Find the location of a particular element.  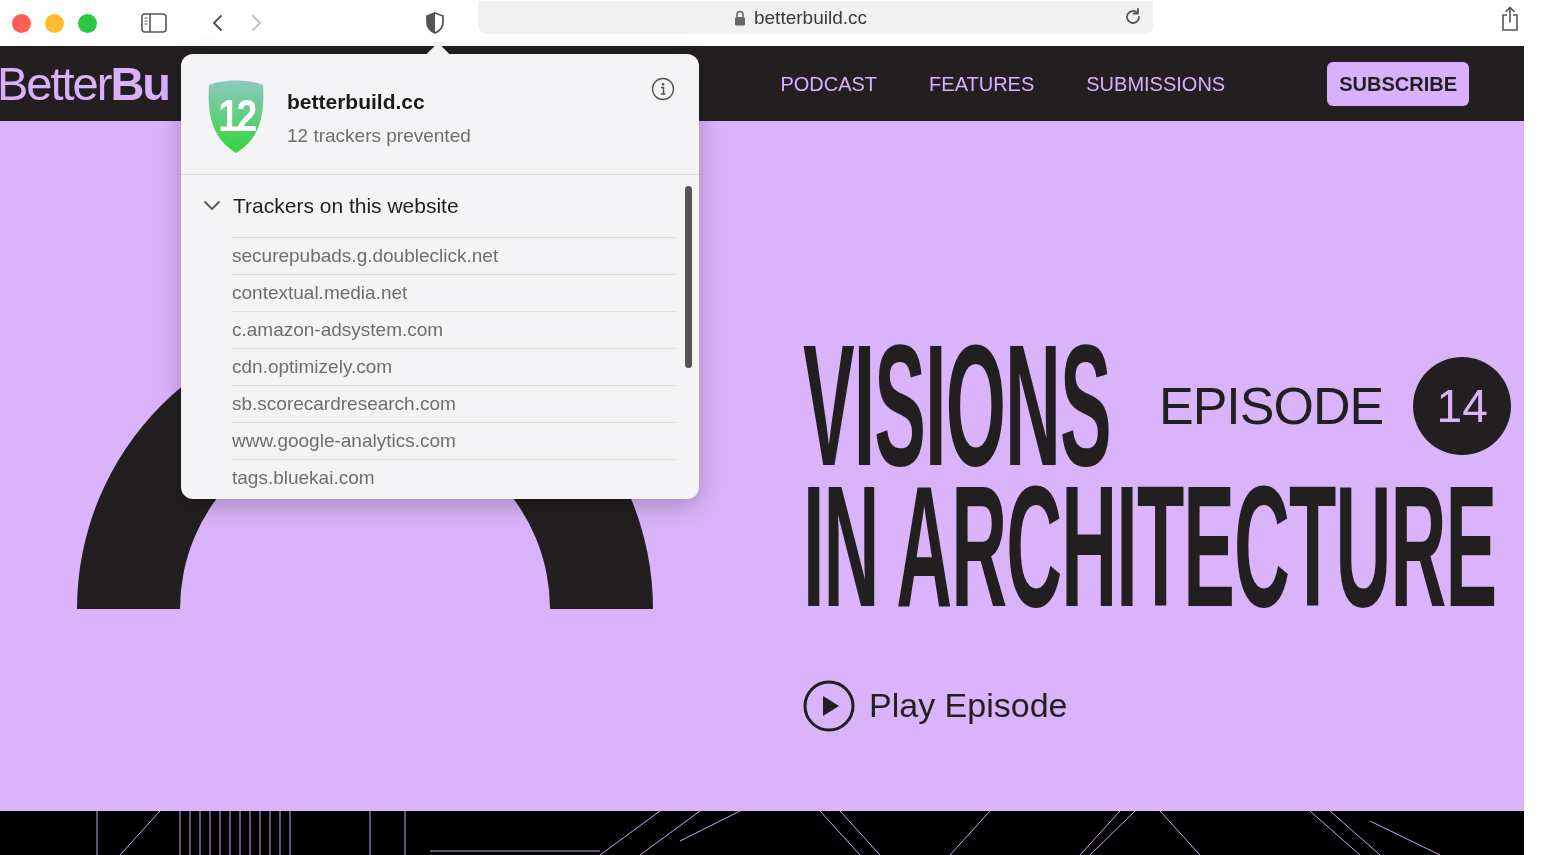

site-logo: BetterBu is located at coordinates (85, 83).